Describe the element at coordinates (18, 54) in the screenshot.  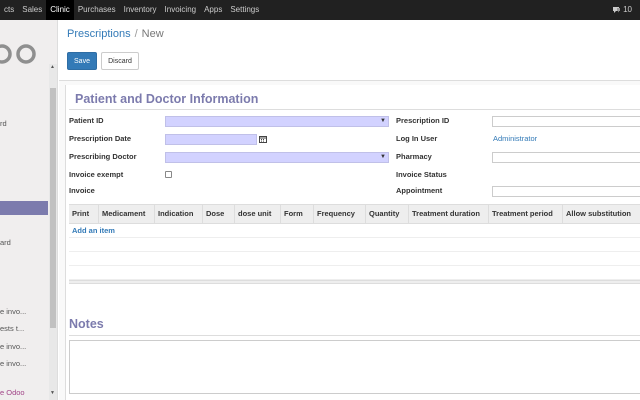
I see `odoo-logo` at that location.